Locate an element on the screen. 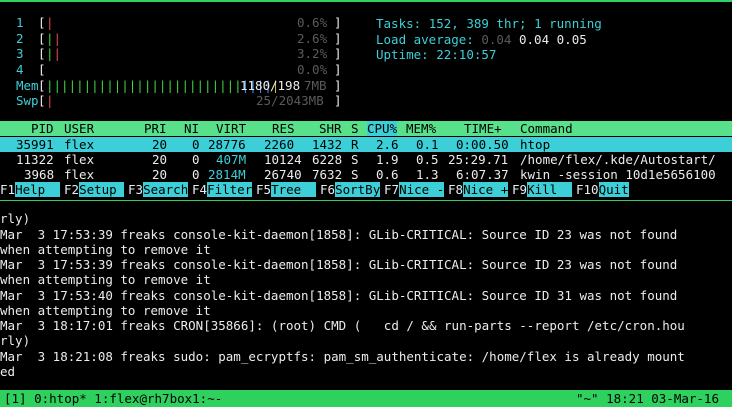 The image size is (732, 407). mem-label: Mem is located at coordinates (27, 85).